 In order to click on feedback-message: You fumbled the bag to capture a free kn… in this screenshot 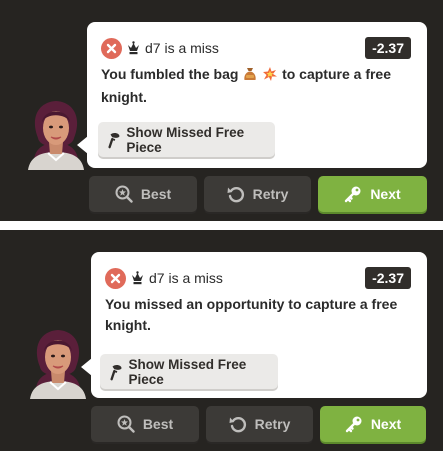, I will do `click(254, 86)`.